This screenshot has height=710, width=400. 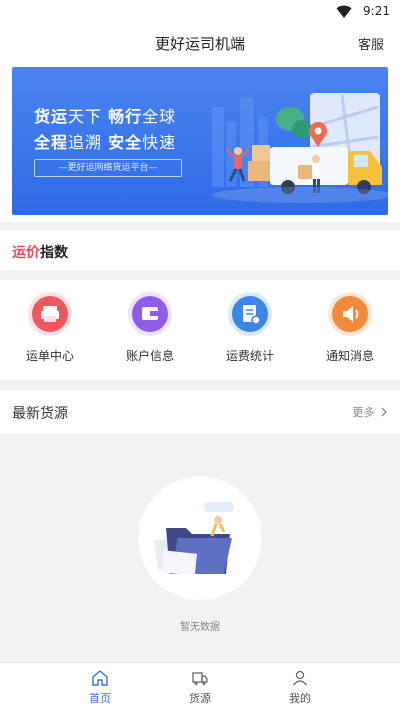 What do you see at coordinates (108, 168) in the screenshot?
I see `banner-slogan: —更好运网络货运平台—` at bounding box center [108, 168].